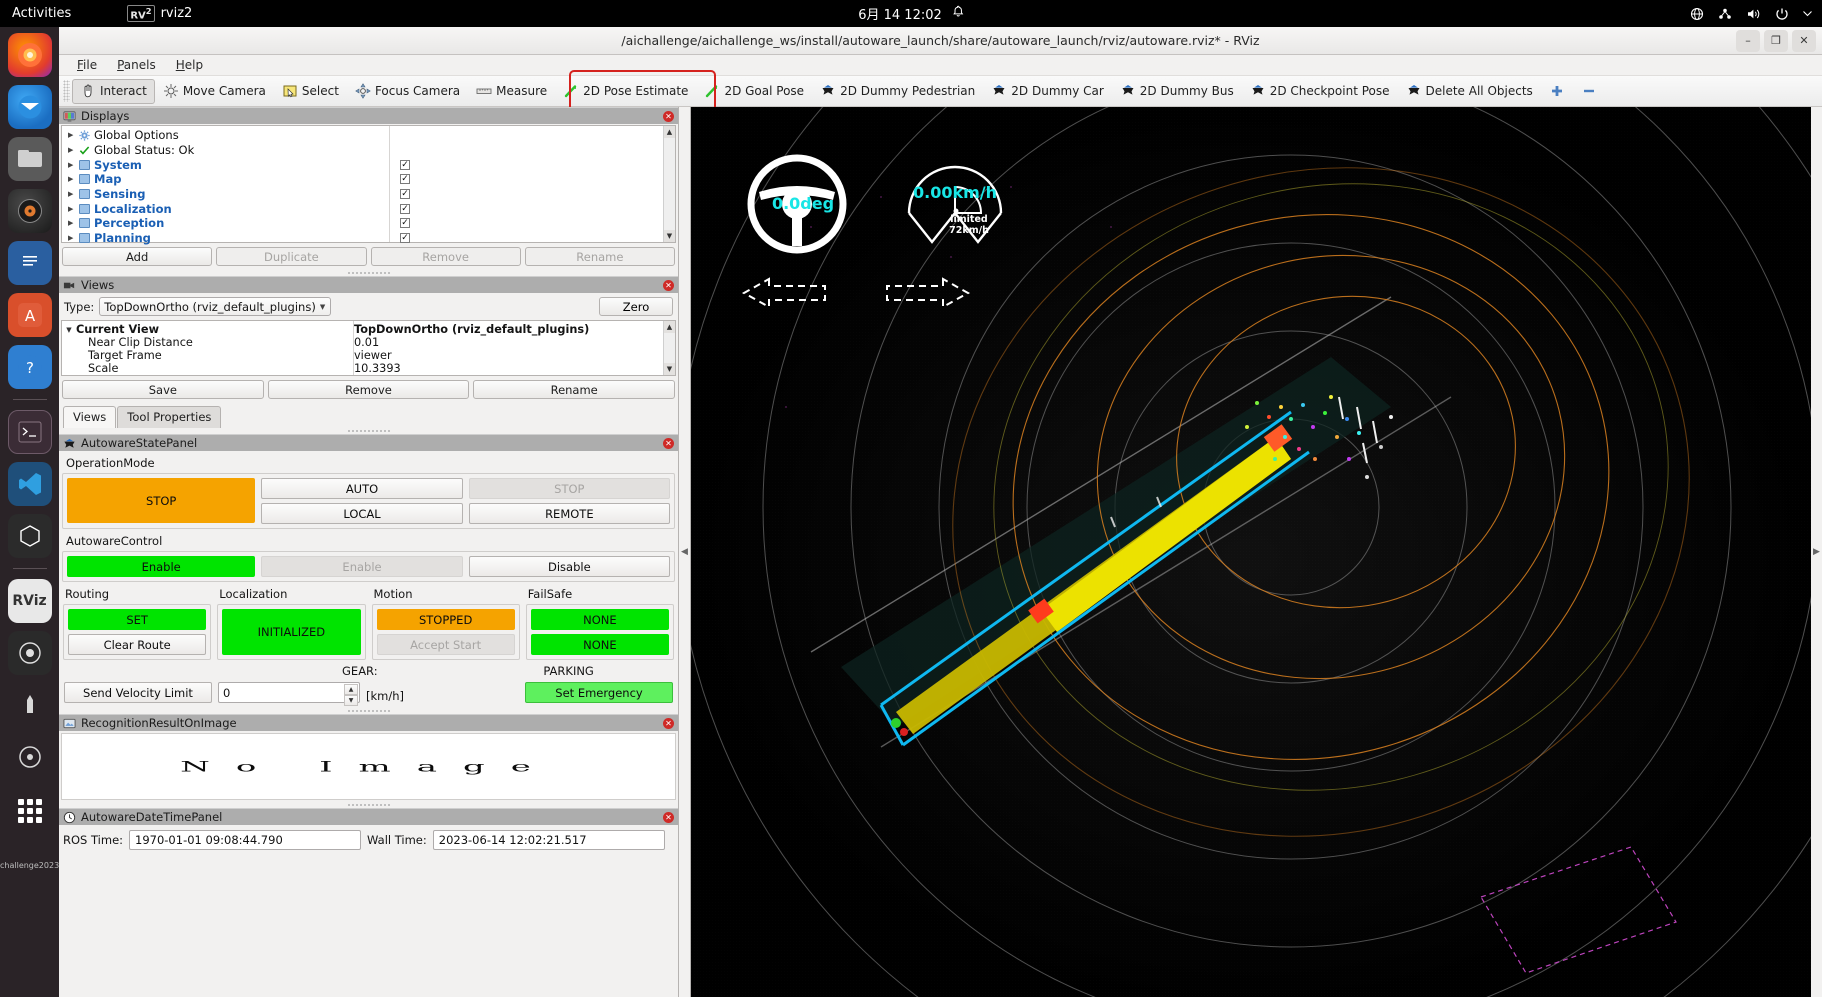 The height and width of the screenshot is (997, 1822). What do you see at coordinates (30, 811) in the screenshot?
I see `show-applications-button` at bounding box center [30, 811].